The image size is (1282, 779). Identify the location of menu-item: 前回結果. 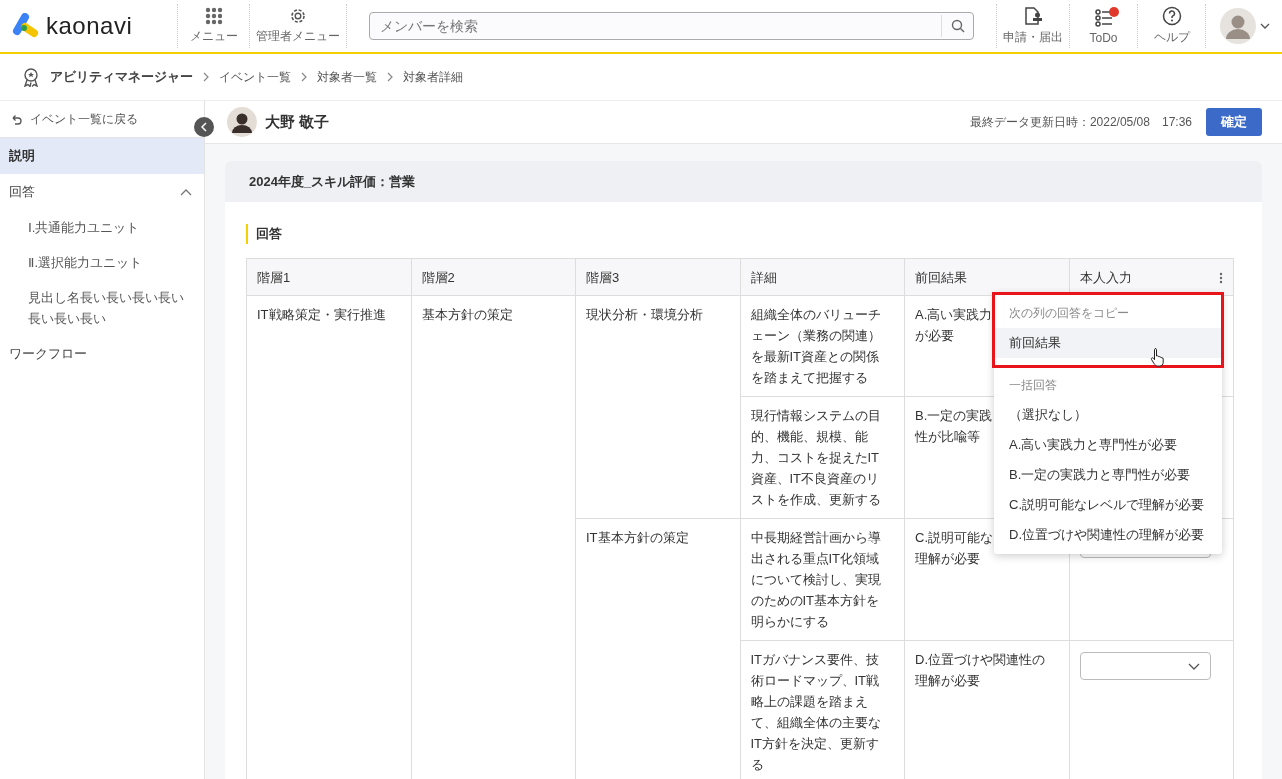
(1108, 343).